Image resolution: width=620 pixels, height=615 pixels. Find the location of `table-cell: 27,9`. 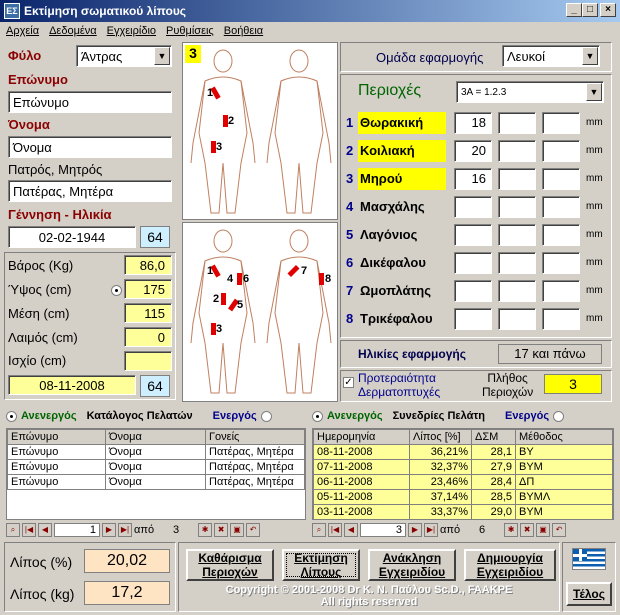

table-cell: 27,9 is located at coordinates (493, 467).